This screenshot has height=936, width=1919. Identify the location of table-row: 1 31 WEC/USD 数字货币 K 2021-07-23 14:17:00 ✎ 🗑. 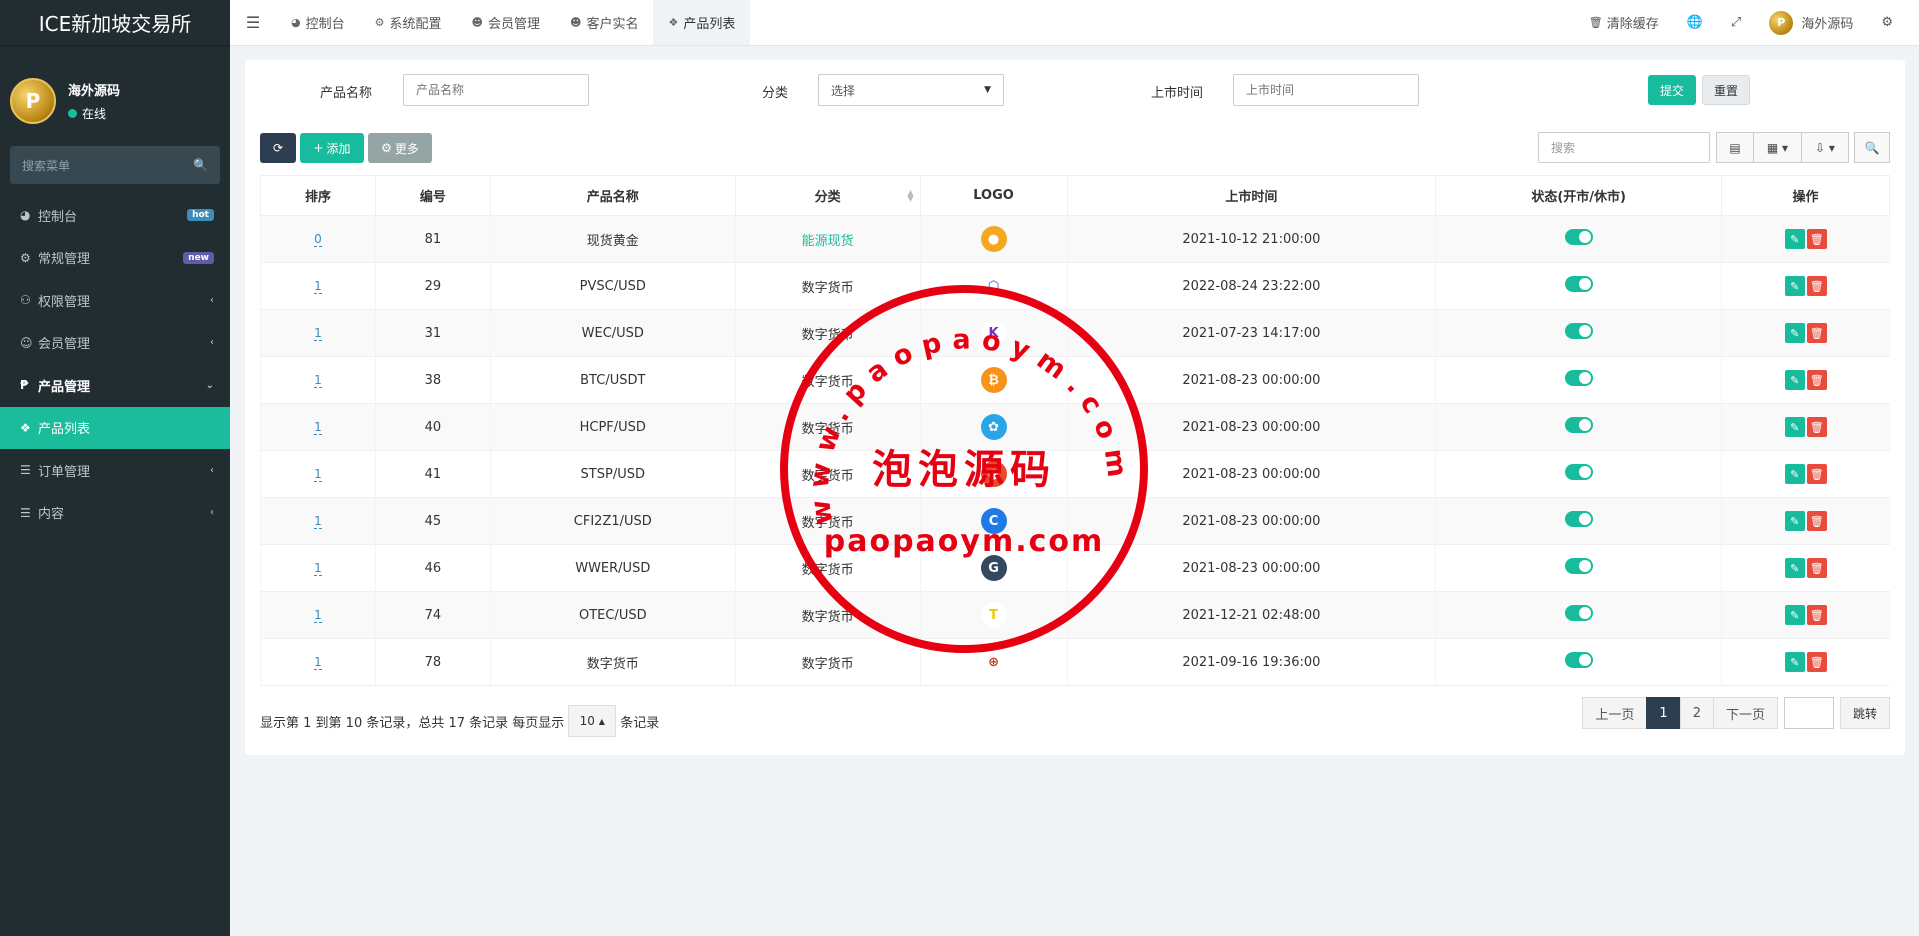
(1075, 333).